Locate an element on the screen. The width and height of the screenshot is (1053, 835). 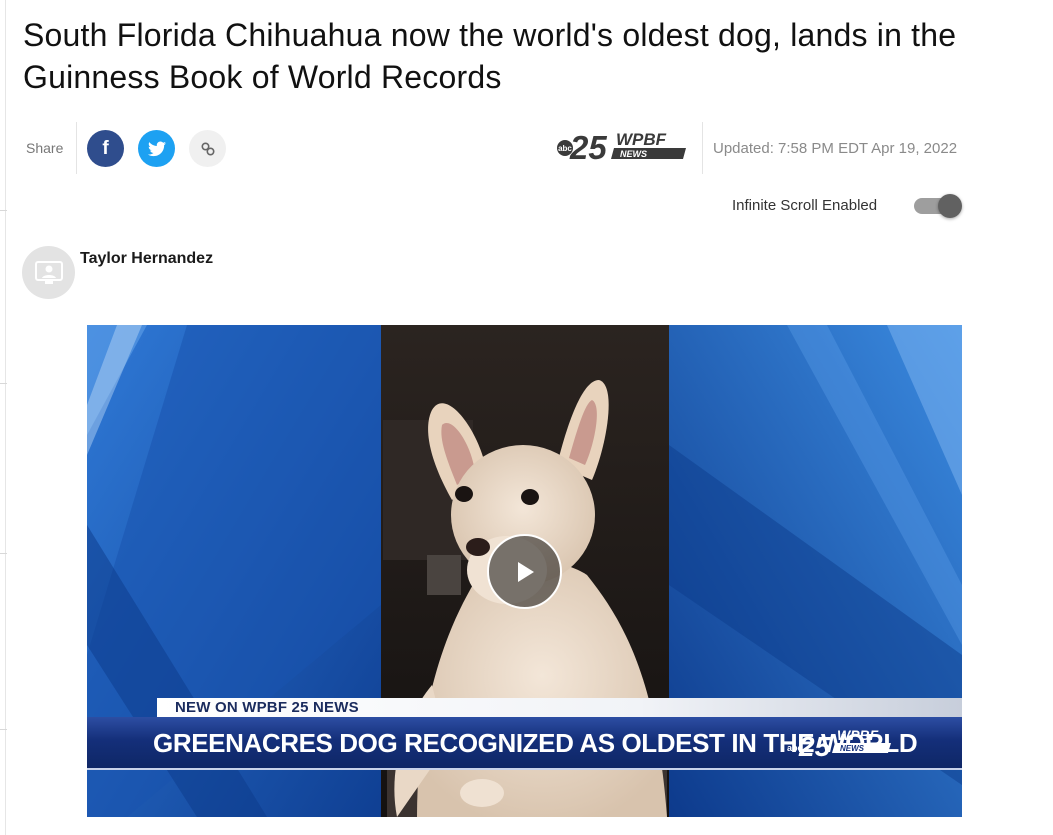
play-icon is located at coordinates (525, 571).